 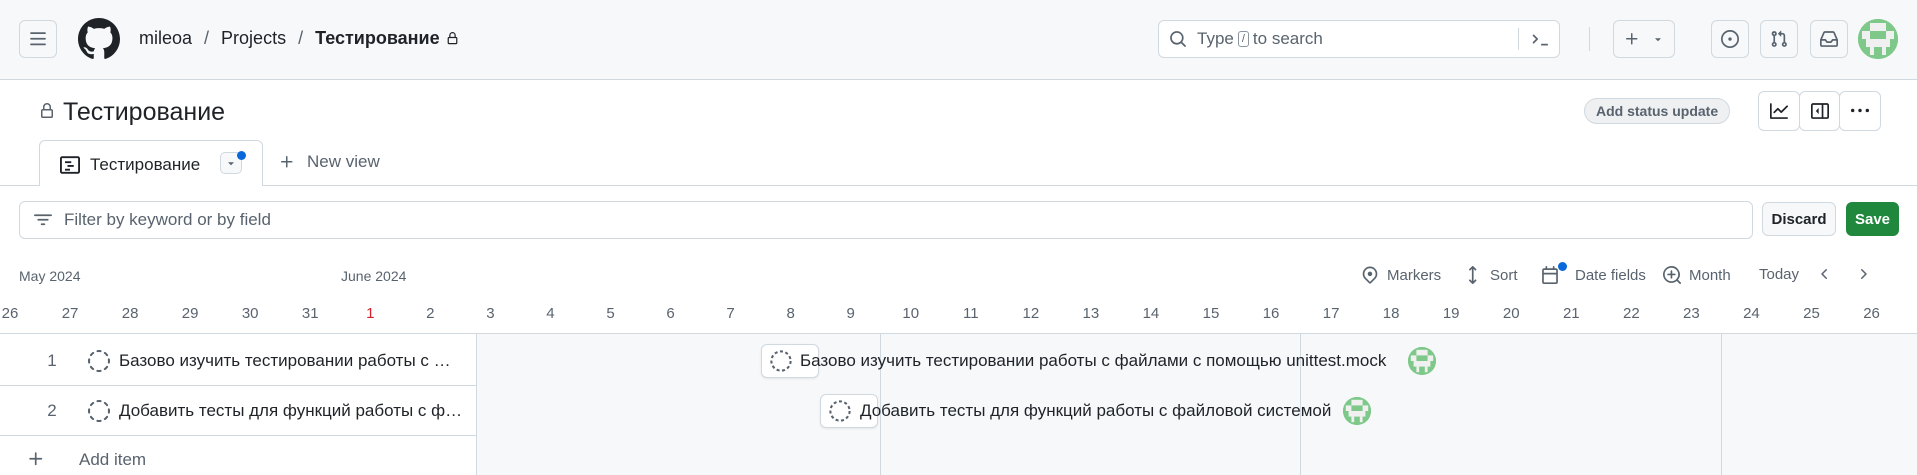 I want to click on user-avatar, so click(x=1878, y=39).